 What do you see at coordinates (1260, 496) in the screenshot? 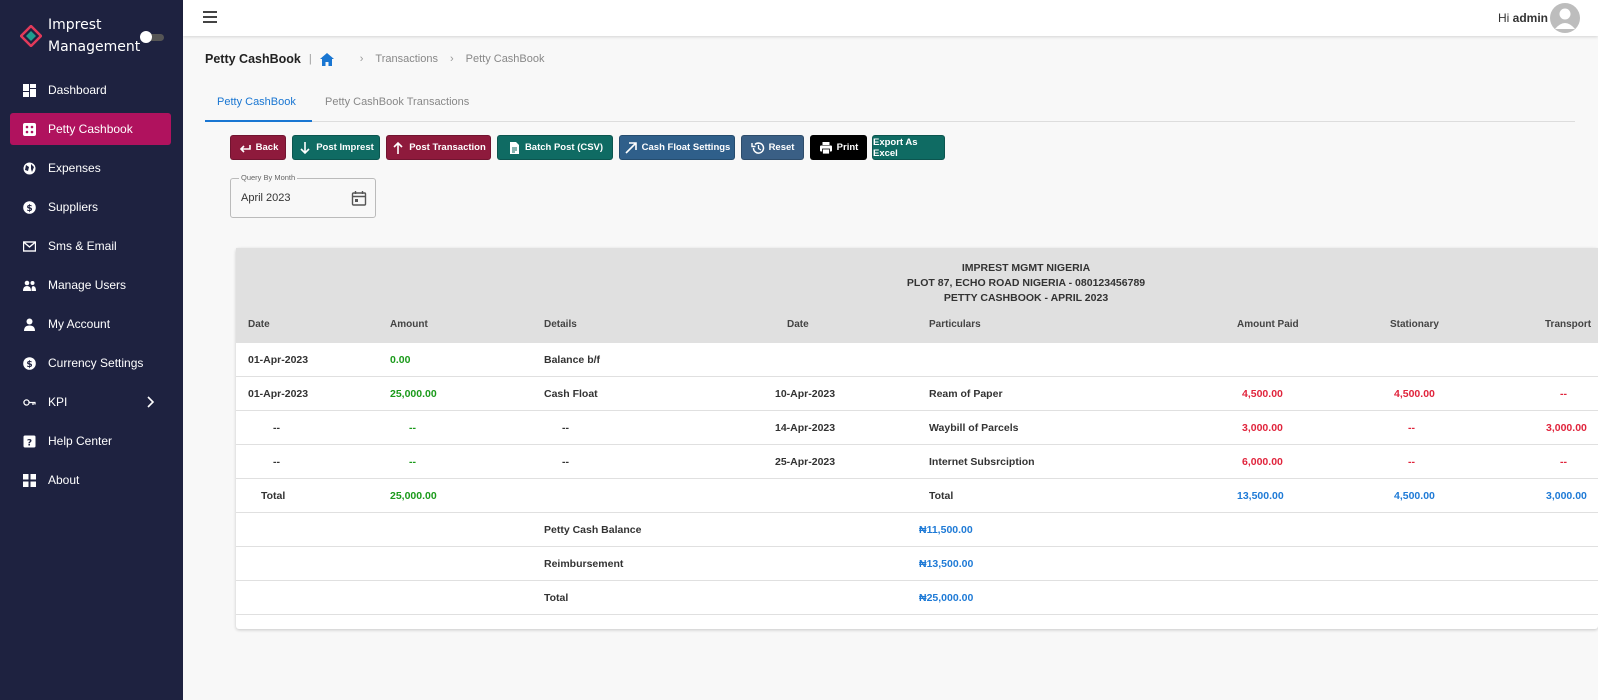
I see `total-amount-paid: 13,500.00` at bounding box center [1260, 496].